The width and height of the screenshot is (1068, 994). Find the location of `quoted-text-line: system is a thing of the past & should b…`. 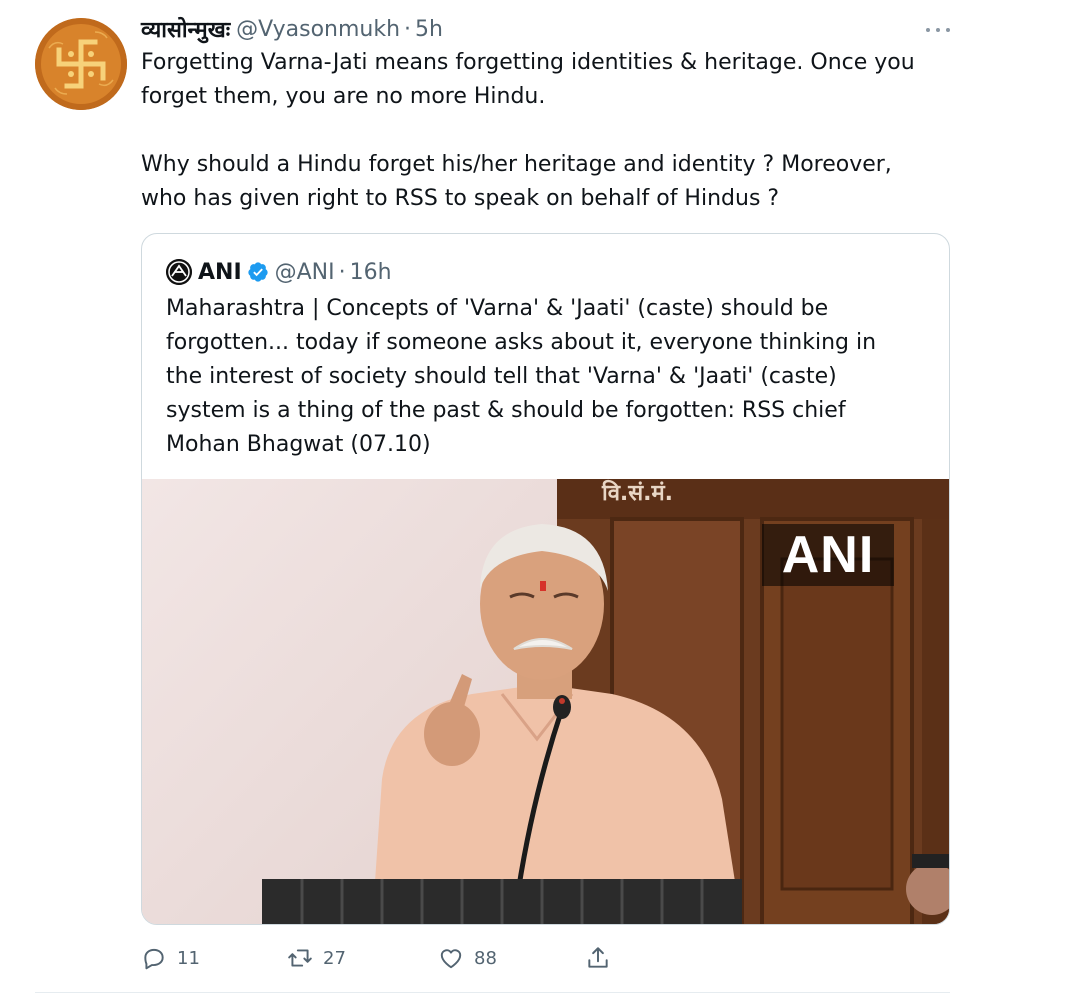

quoted-text-line: system is a thing of the past & should b… is located at coordinates (506, 410).